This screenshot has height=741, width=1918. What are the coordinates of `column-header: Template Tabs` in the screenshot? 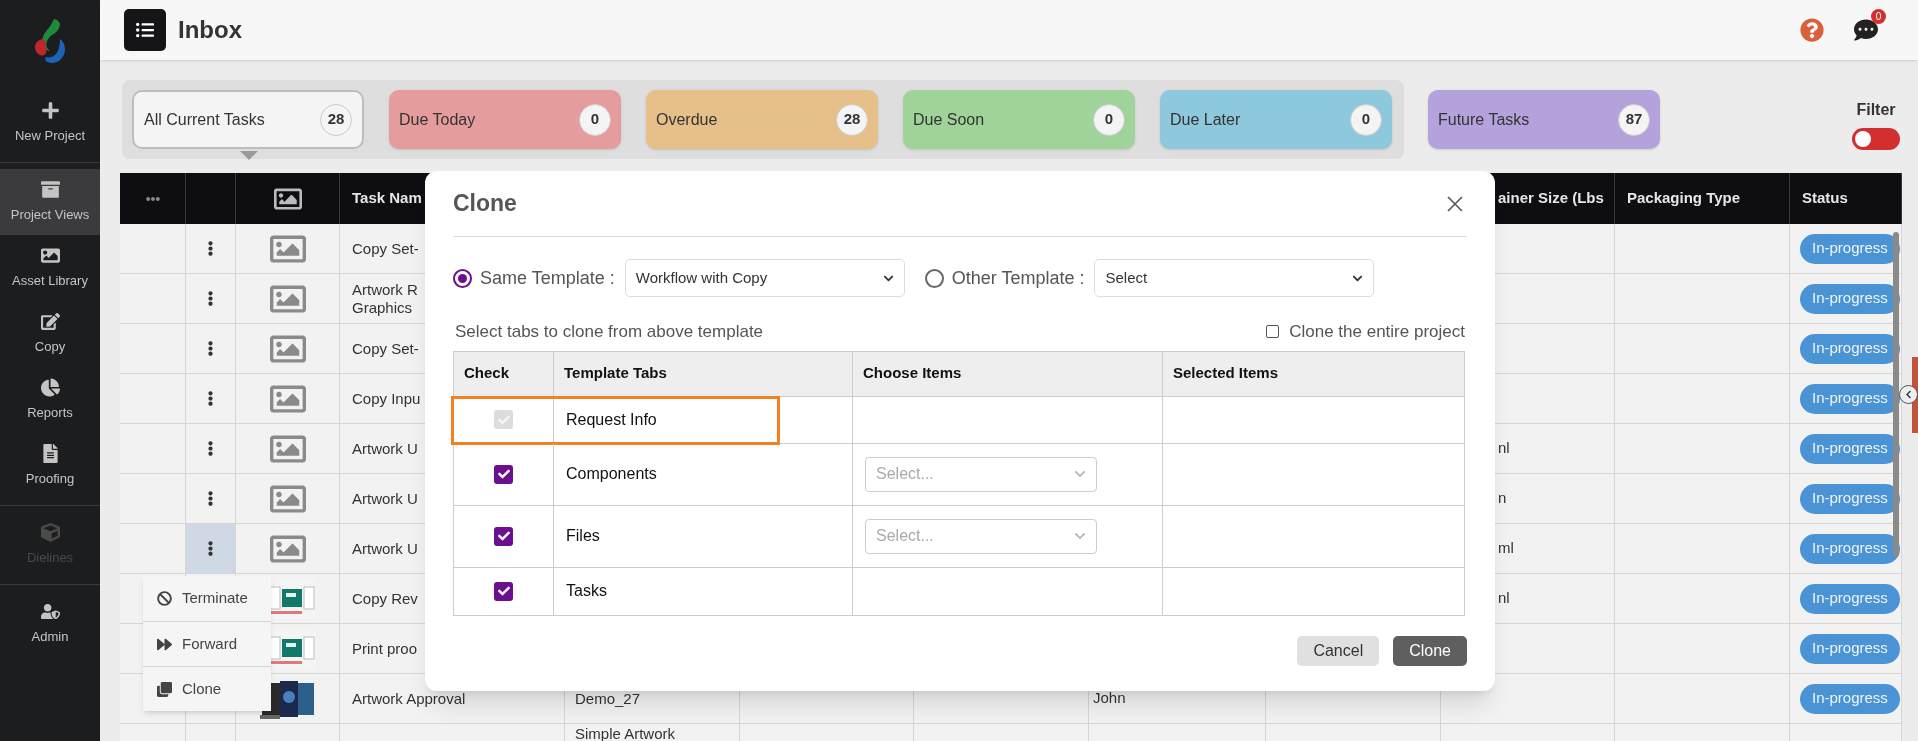 It's located at (615, 373).